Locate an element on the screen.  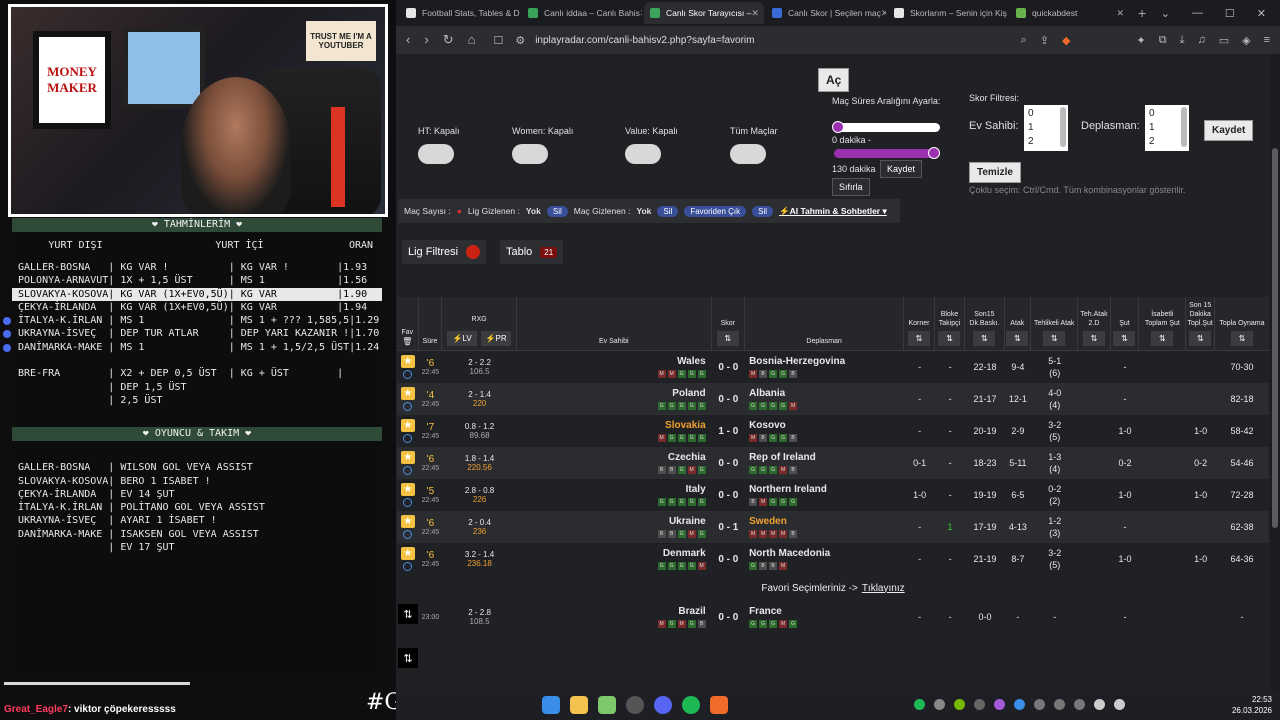
tray-app6-icon is located at coordinates (1079, 704).